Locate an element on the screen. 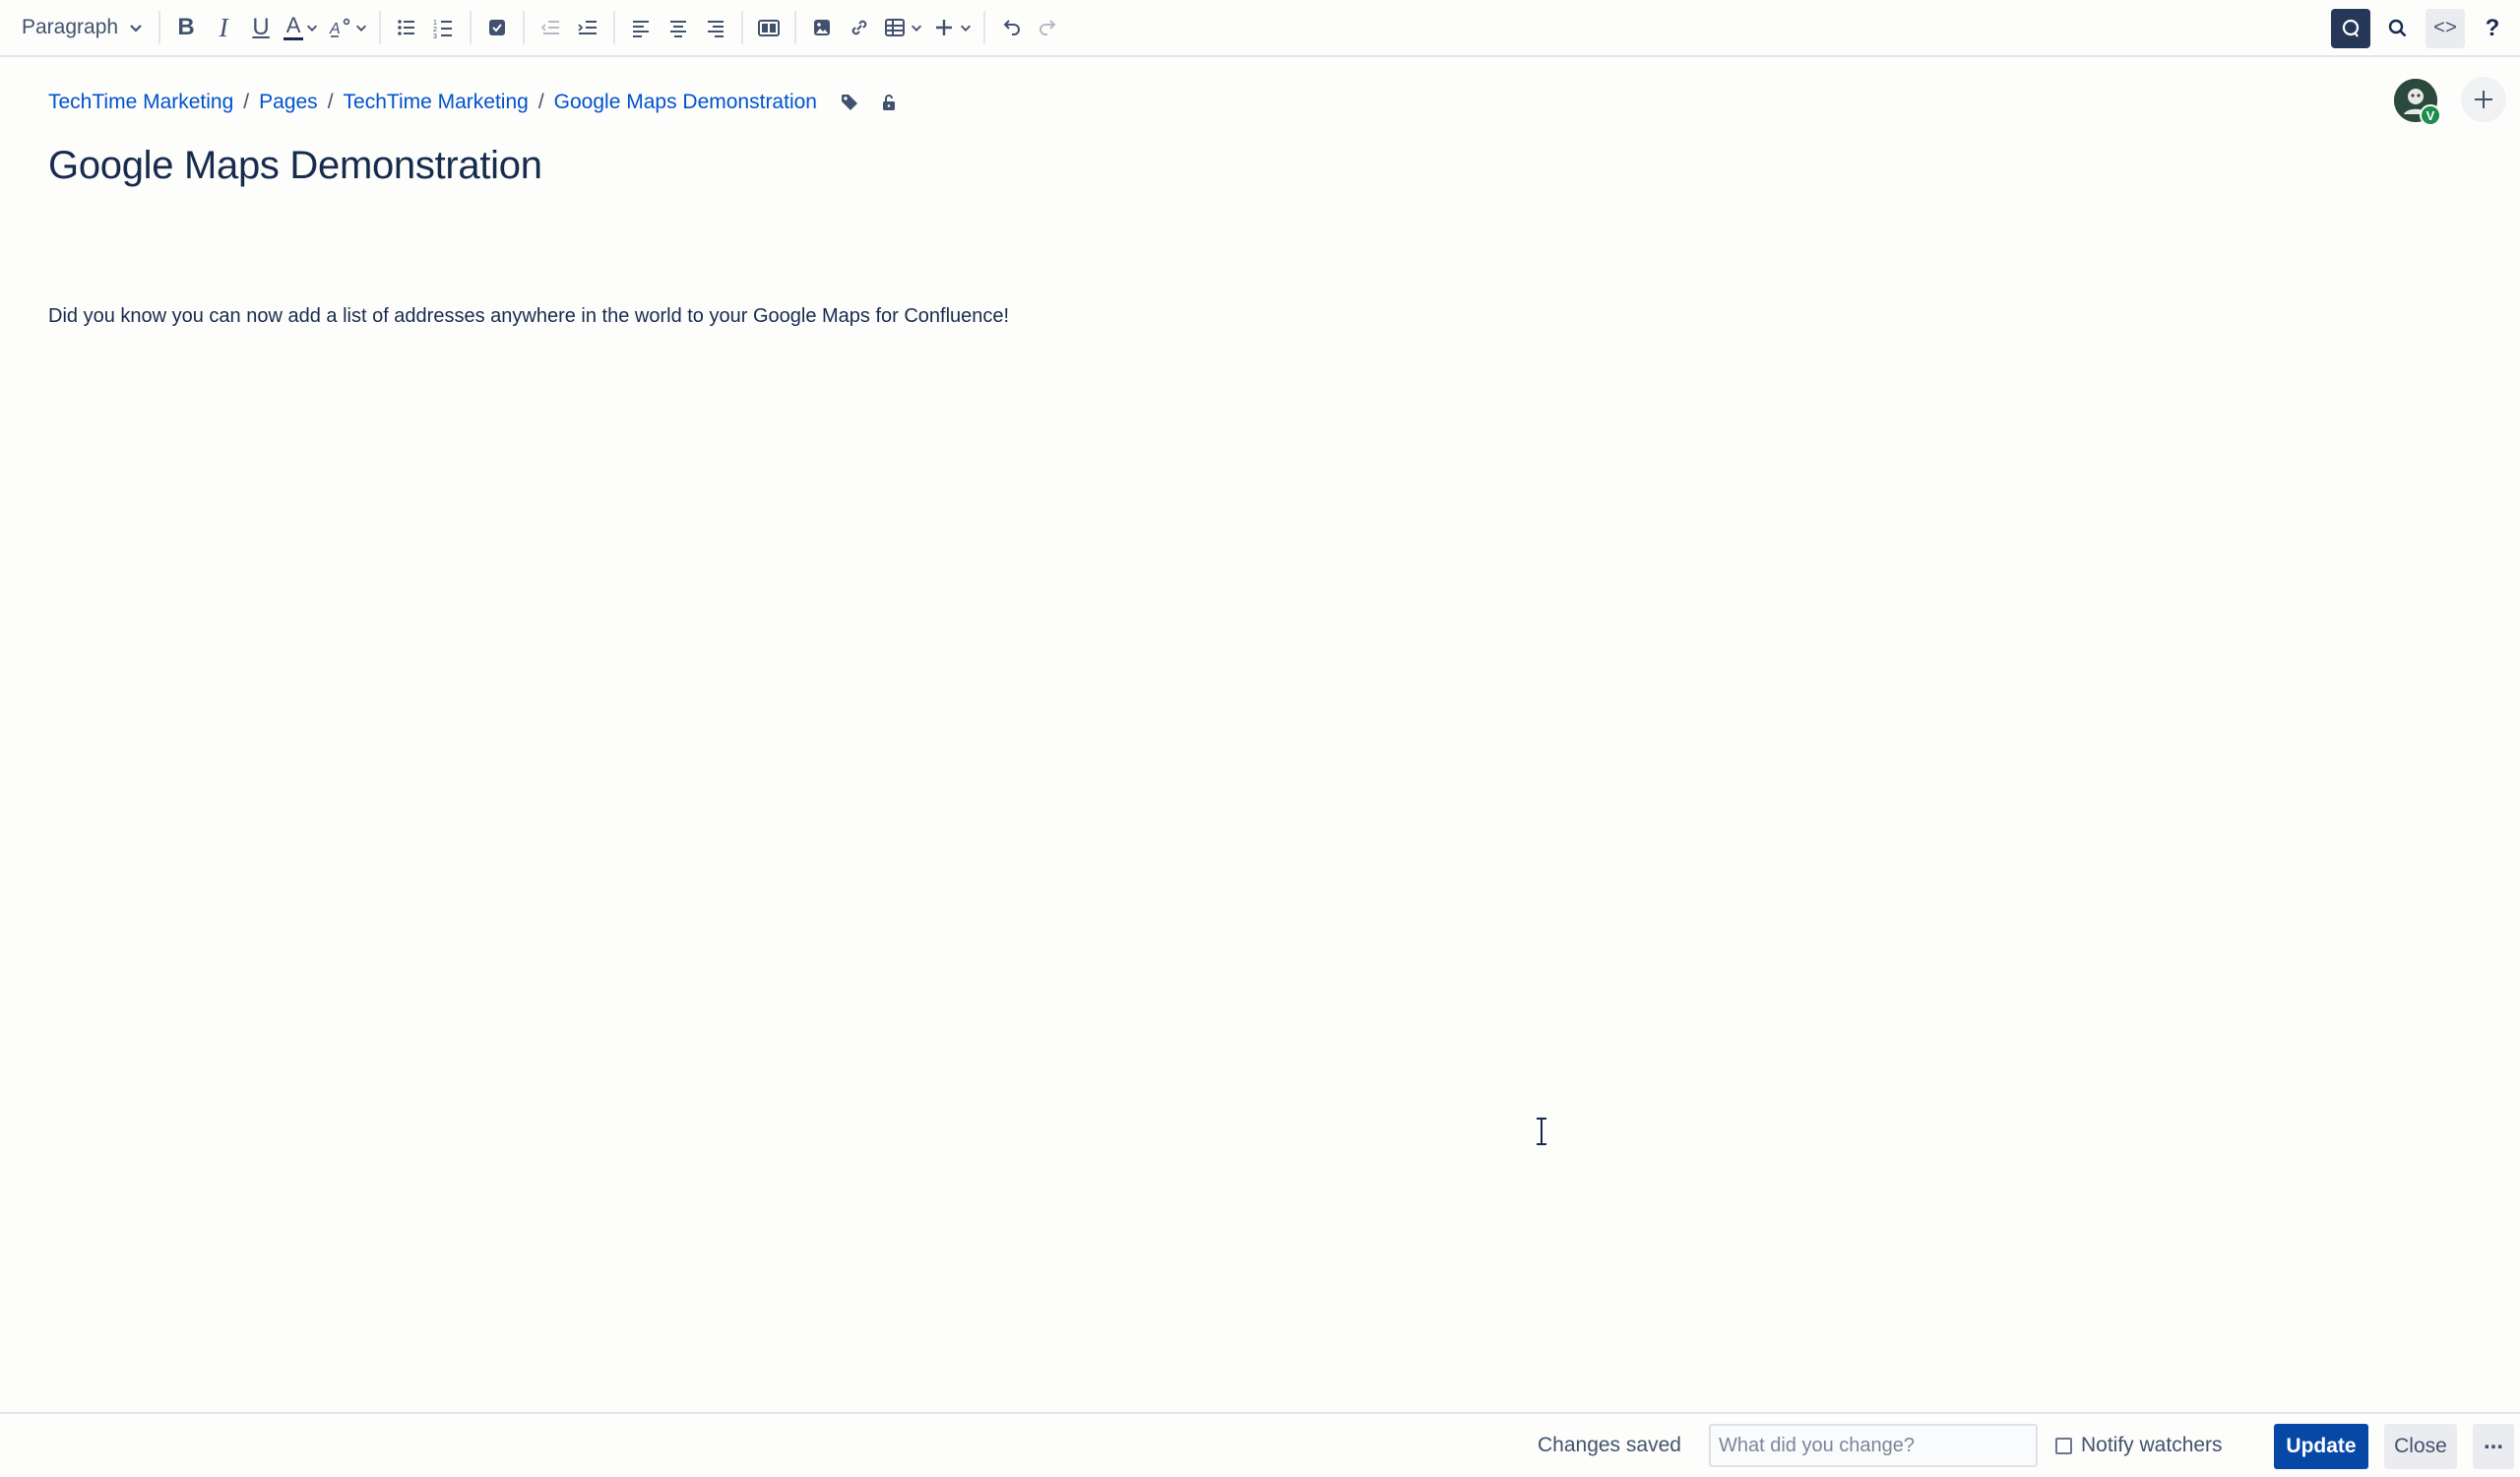 This screenshot has width=2520, height=1477. table-icon is located at coordinates (895, 27).